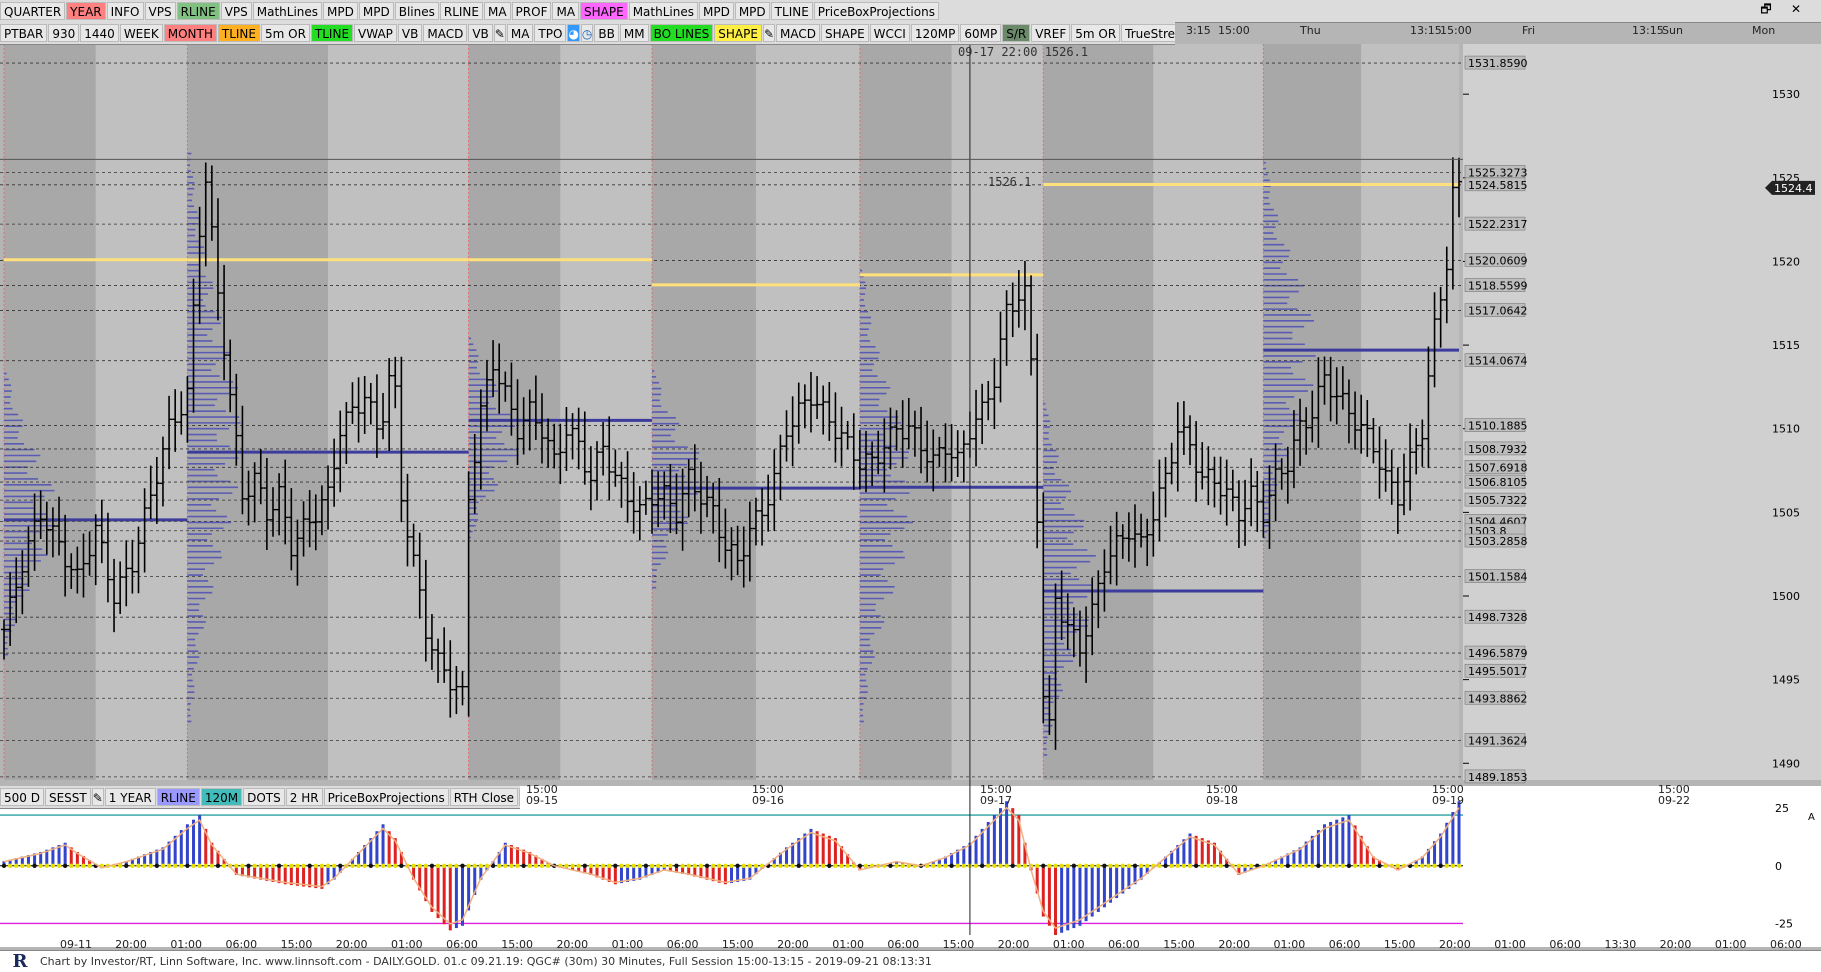 This screenshot has height=972, width=1821. Describe the element at coordinates (997, 412) in the screenshot. I see `session-band-light` at that location.